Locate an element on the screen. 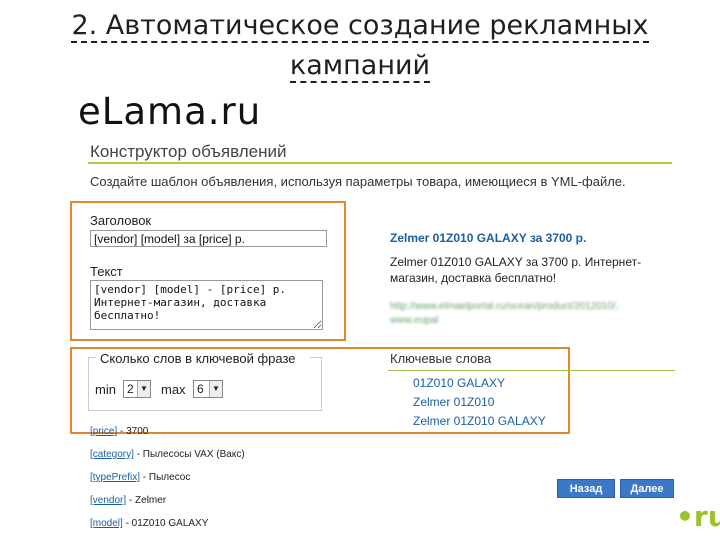  param-row-model: [model] - 01Z010 GALAXY is located at coordinates (149, 523).